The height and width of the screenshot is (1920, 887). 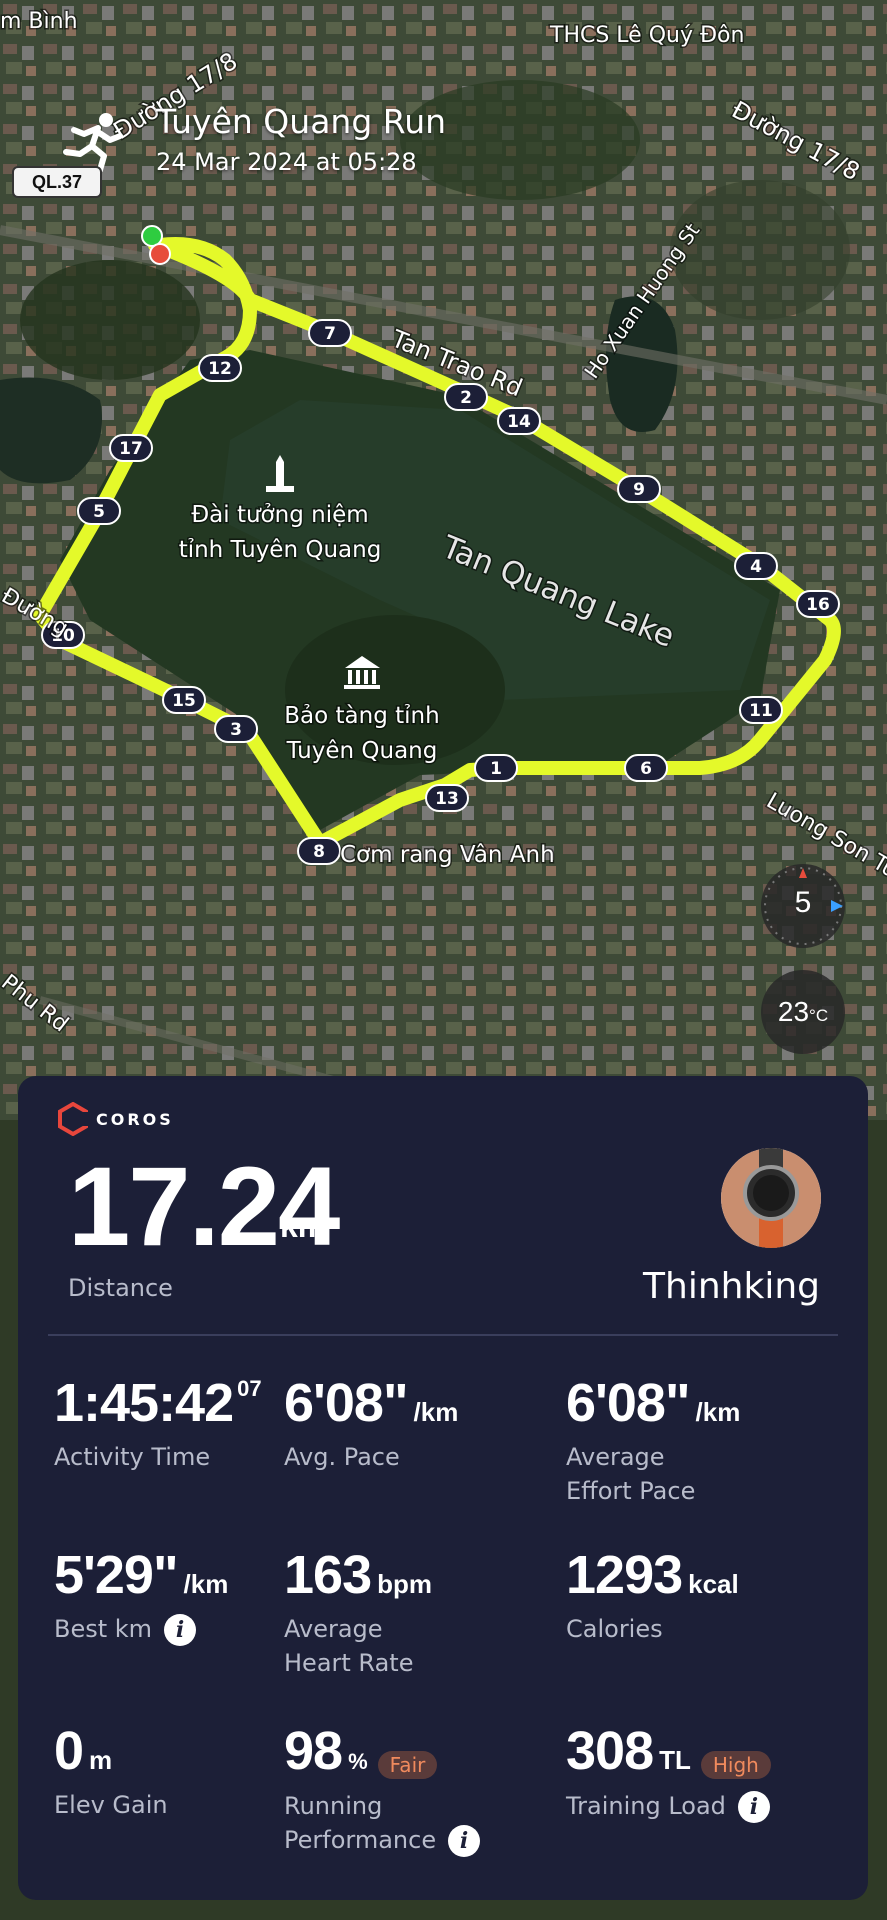 I want to click on calories-label: Calories, so click(x=614, y=1629).